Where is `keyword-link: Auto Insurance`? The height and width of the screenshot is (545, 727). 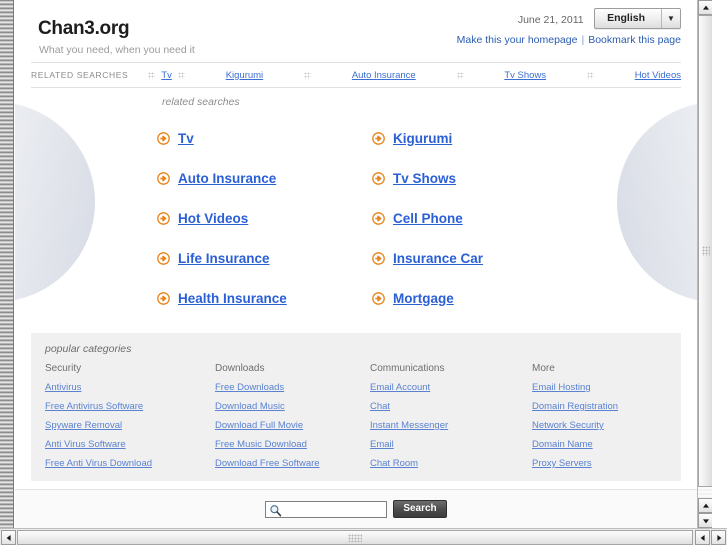 keyword-link: Auto Insurance is located at coordinates (227, 178).